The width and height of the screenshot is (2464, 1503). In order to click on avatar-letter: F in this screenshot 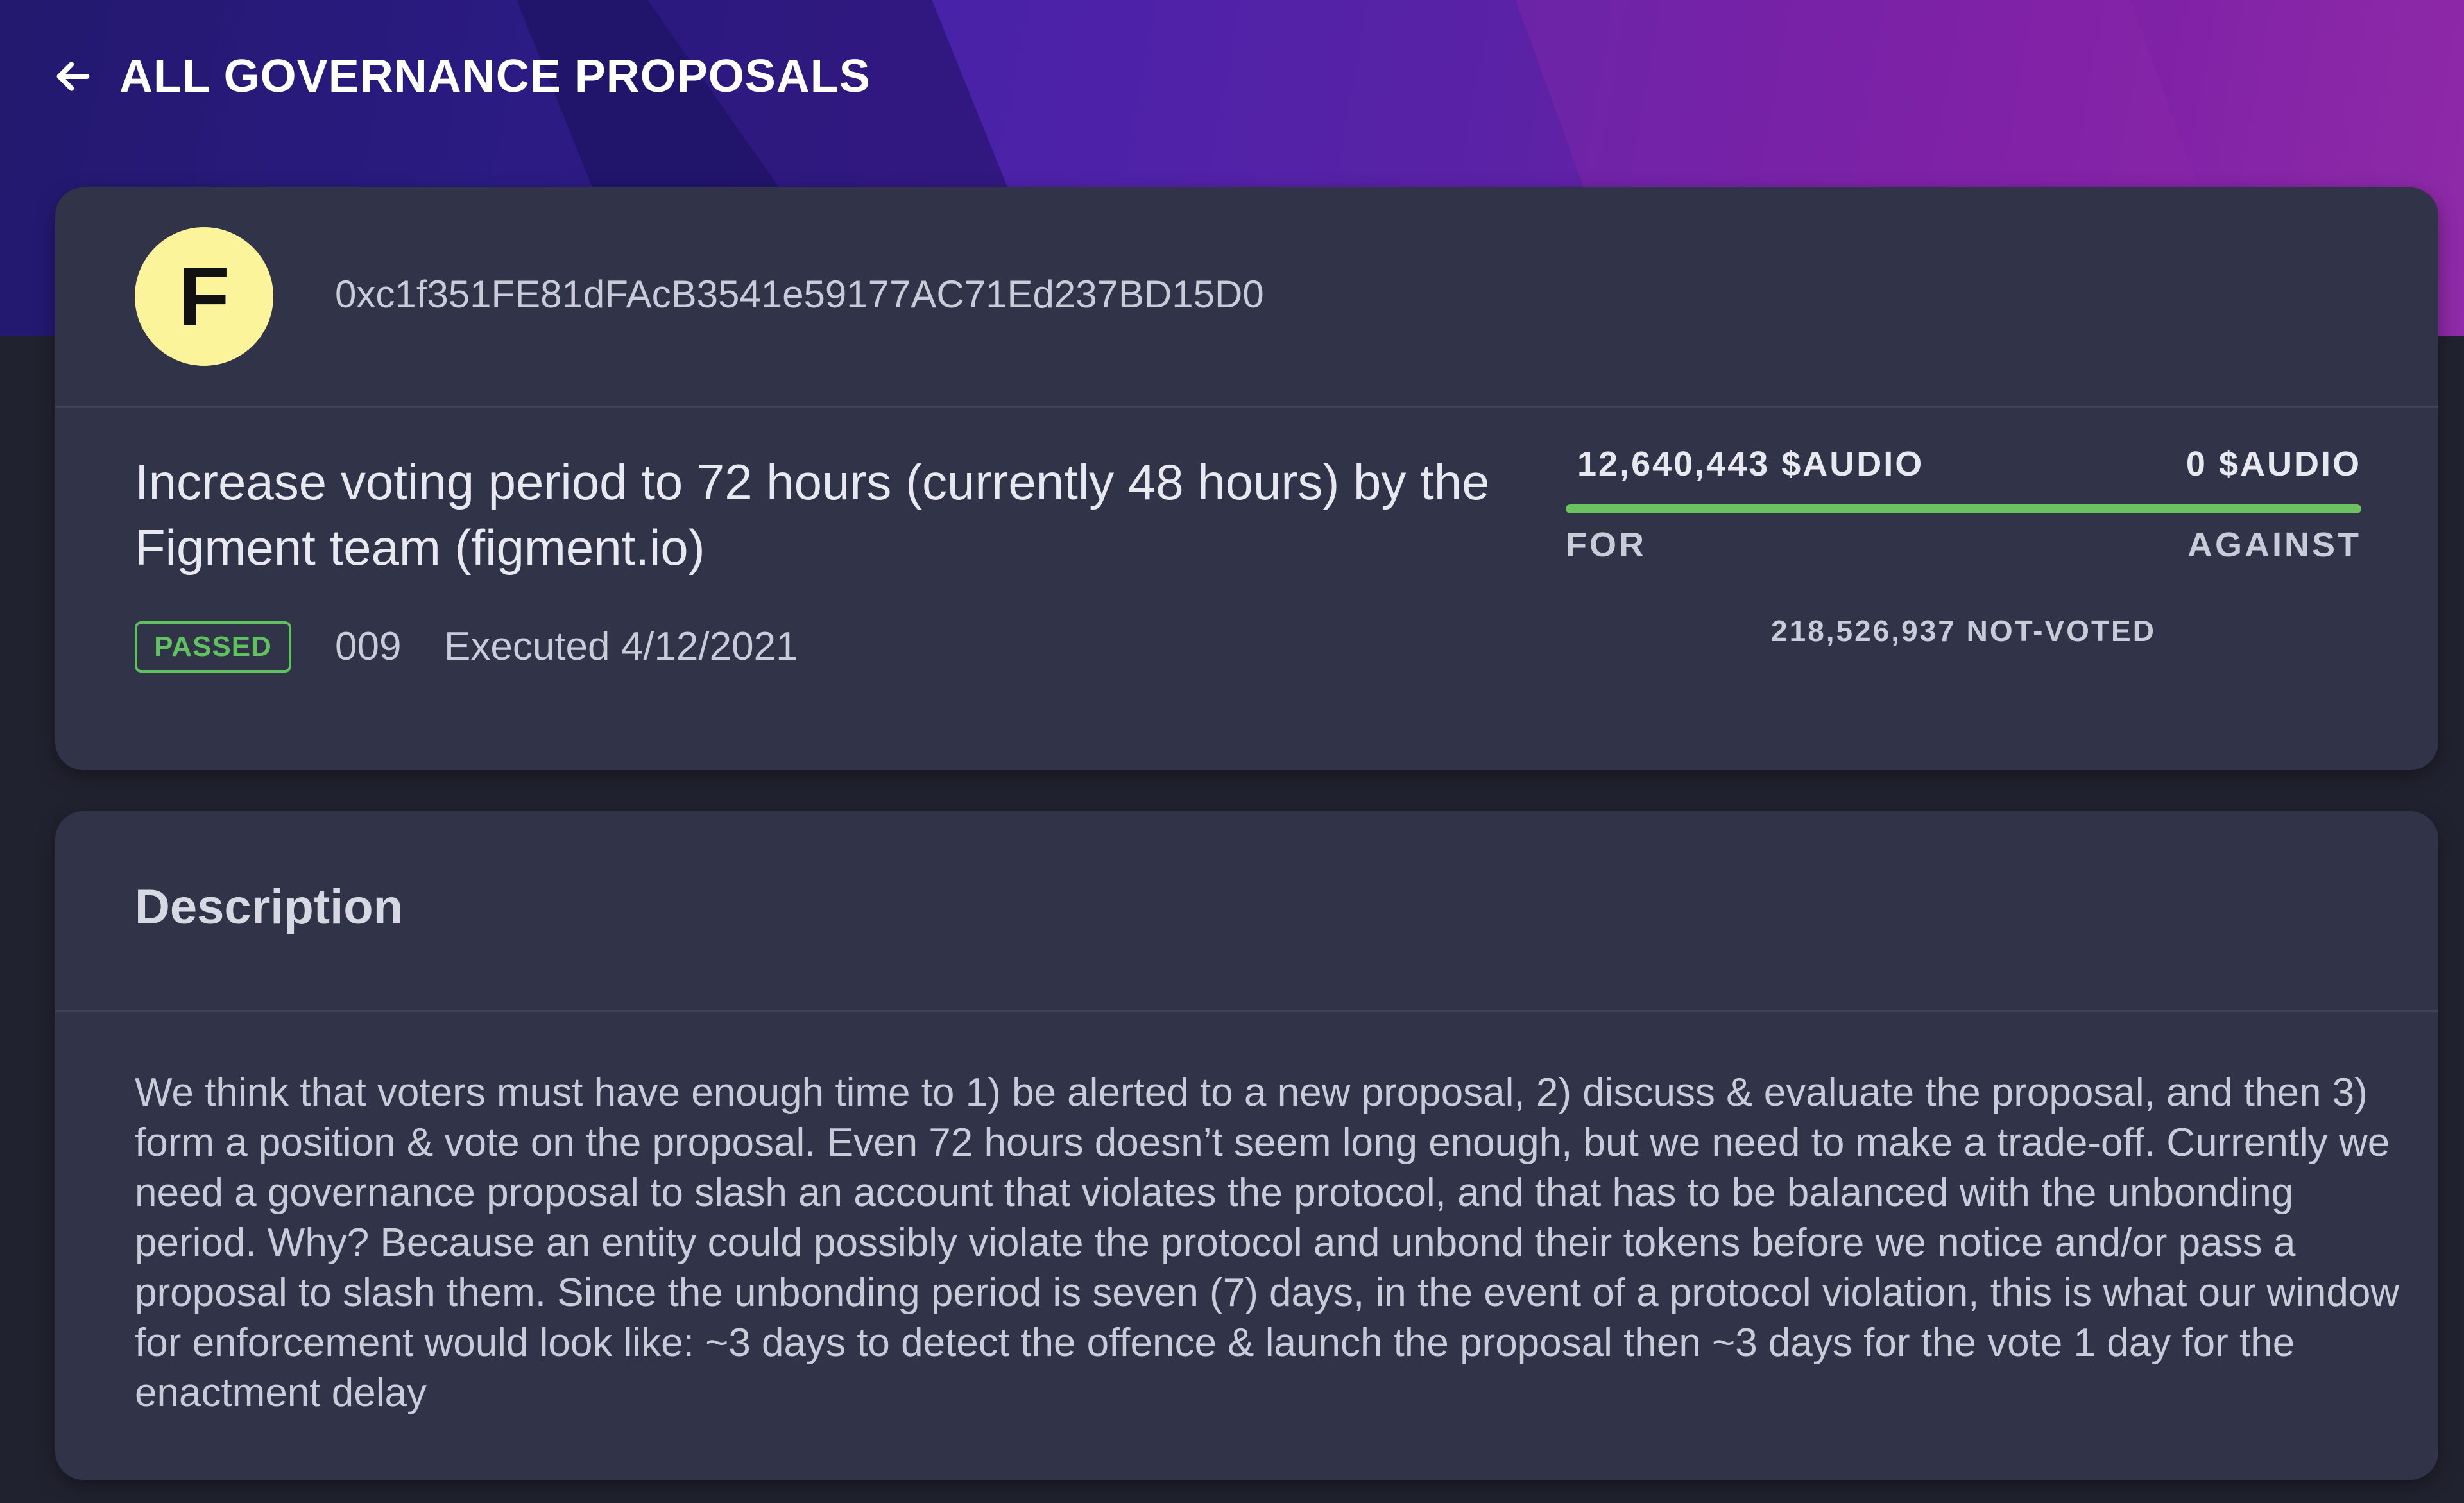, I will do `click(204, 296)`.